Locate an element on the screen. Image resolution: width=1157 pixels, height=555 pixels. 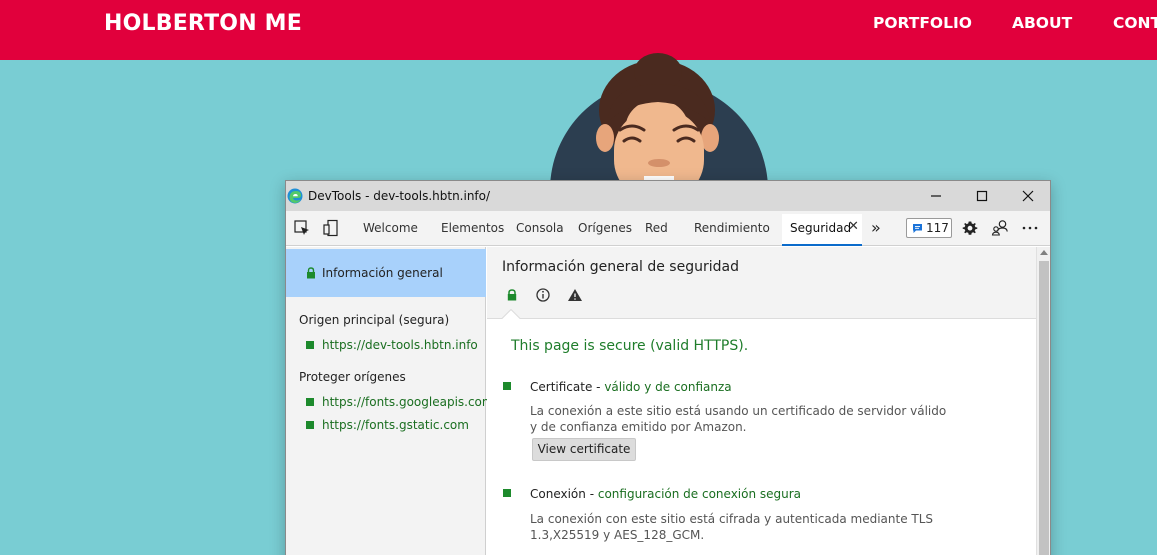
inspect-element-icon is located at coordinates (302, 228).